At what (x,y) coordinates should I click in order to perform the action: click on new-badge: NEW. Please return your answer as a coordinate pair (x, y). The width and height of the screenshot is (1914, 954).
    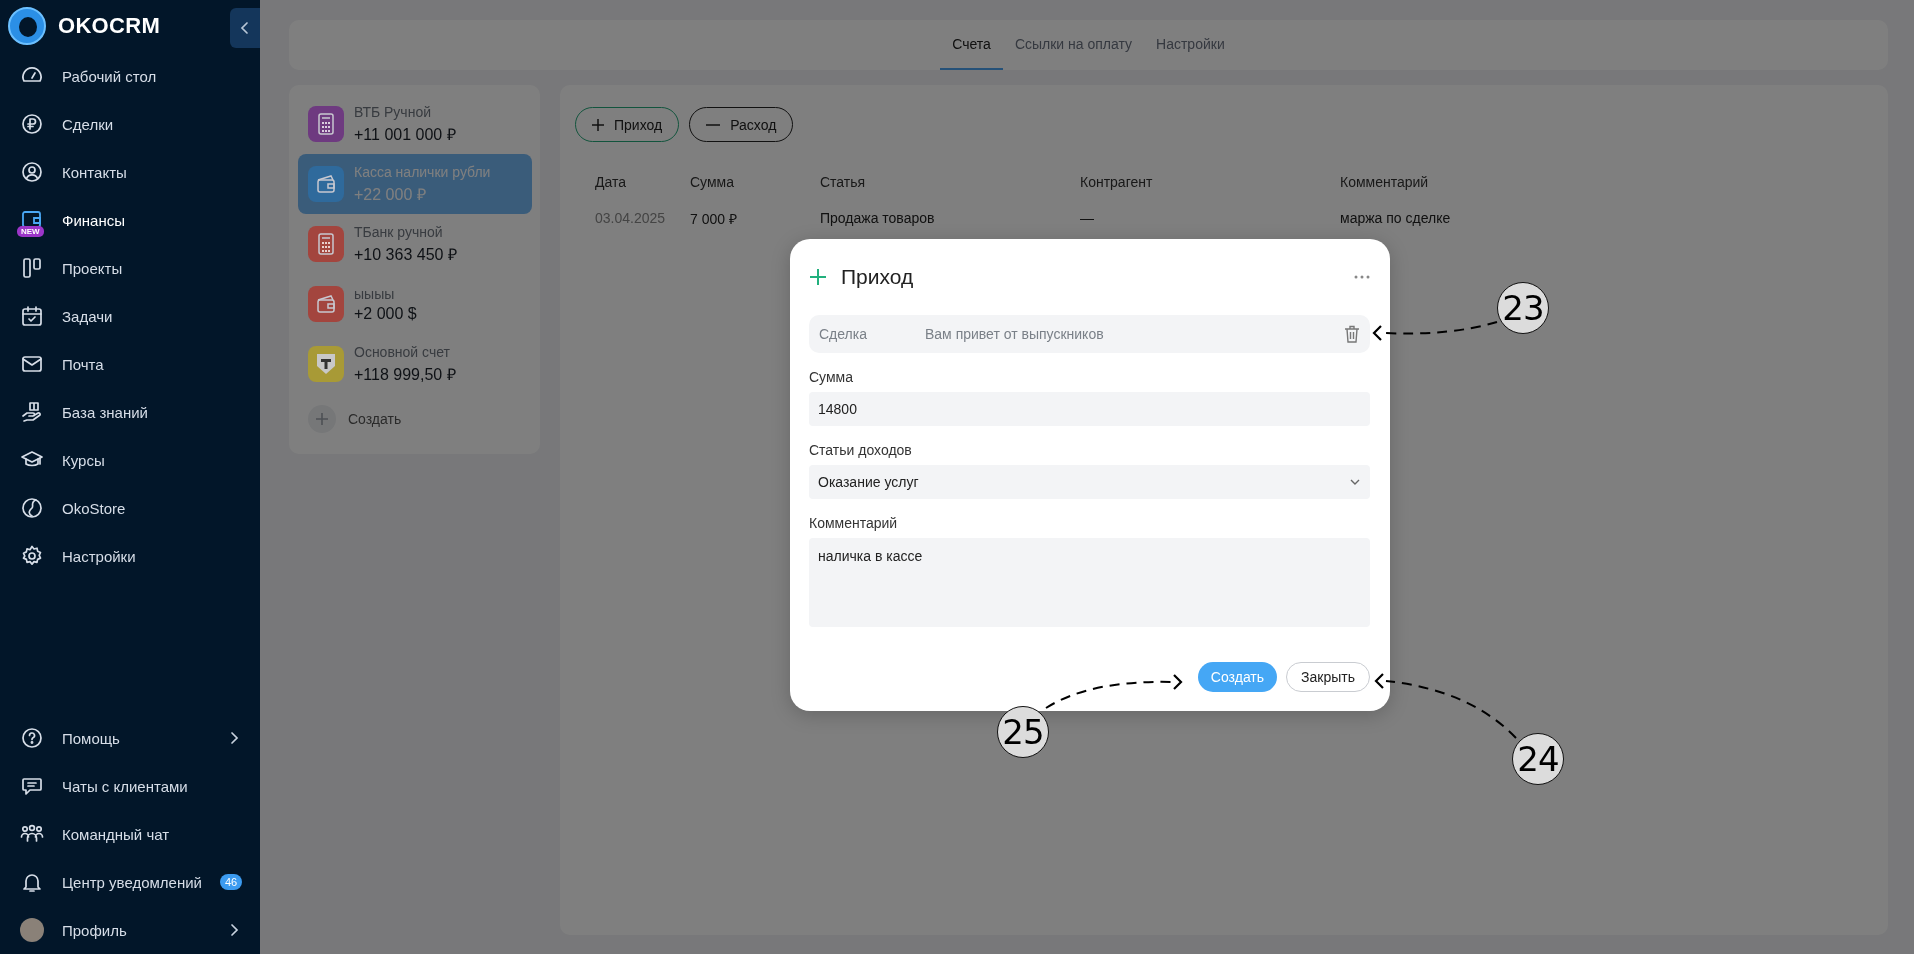
    Looking at the image, I should click on (30, 231).